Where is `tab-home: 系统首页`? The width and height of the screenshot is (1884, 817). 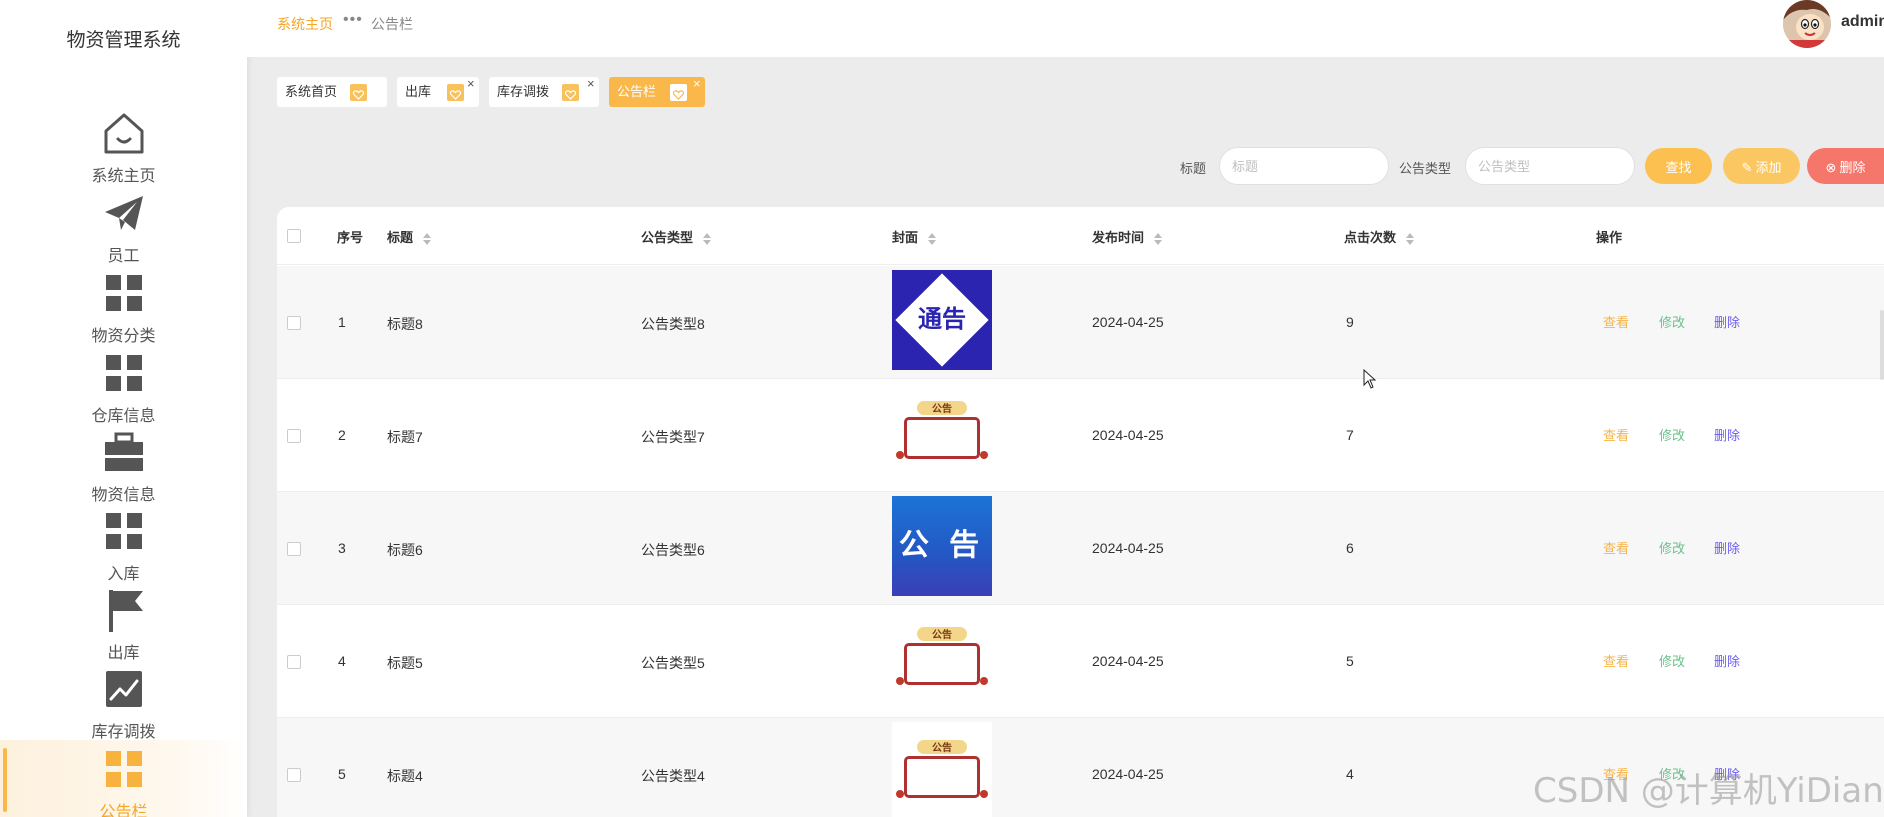 tab-home: 系统首页 is located at coordinates (332, 92).